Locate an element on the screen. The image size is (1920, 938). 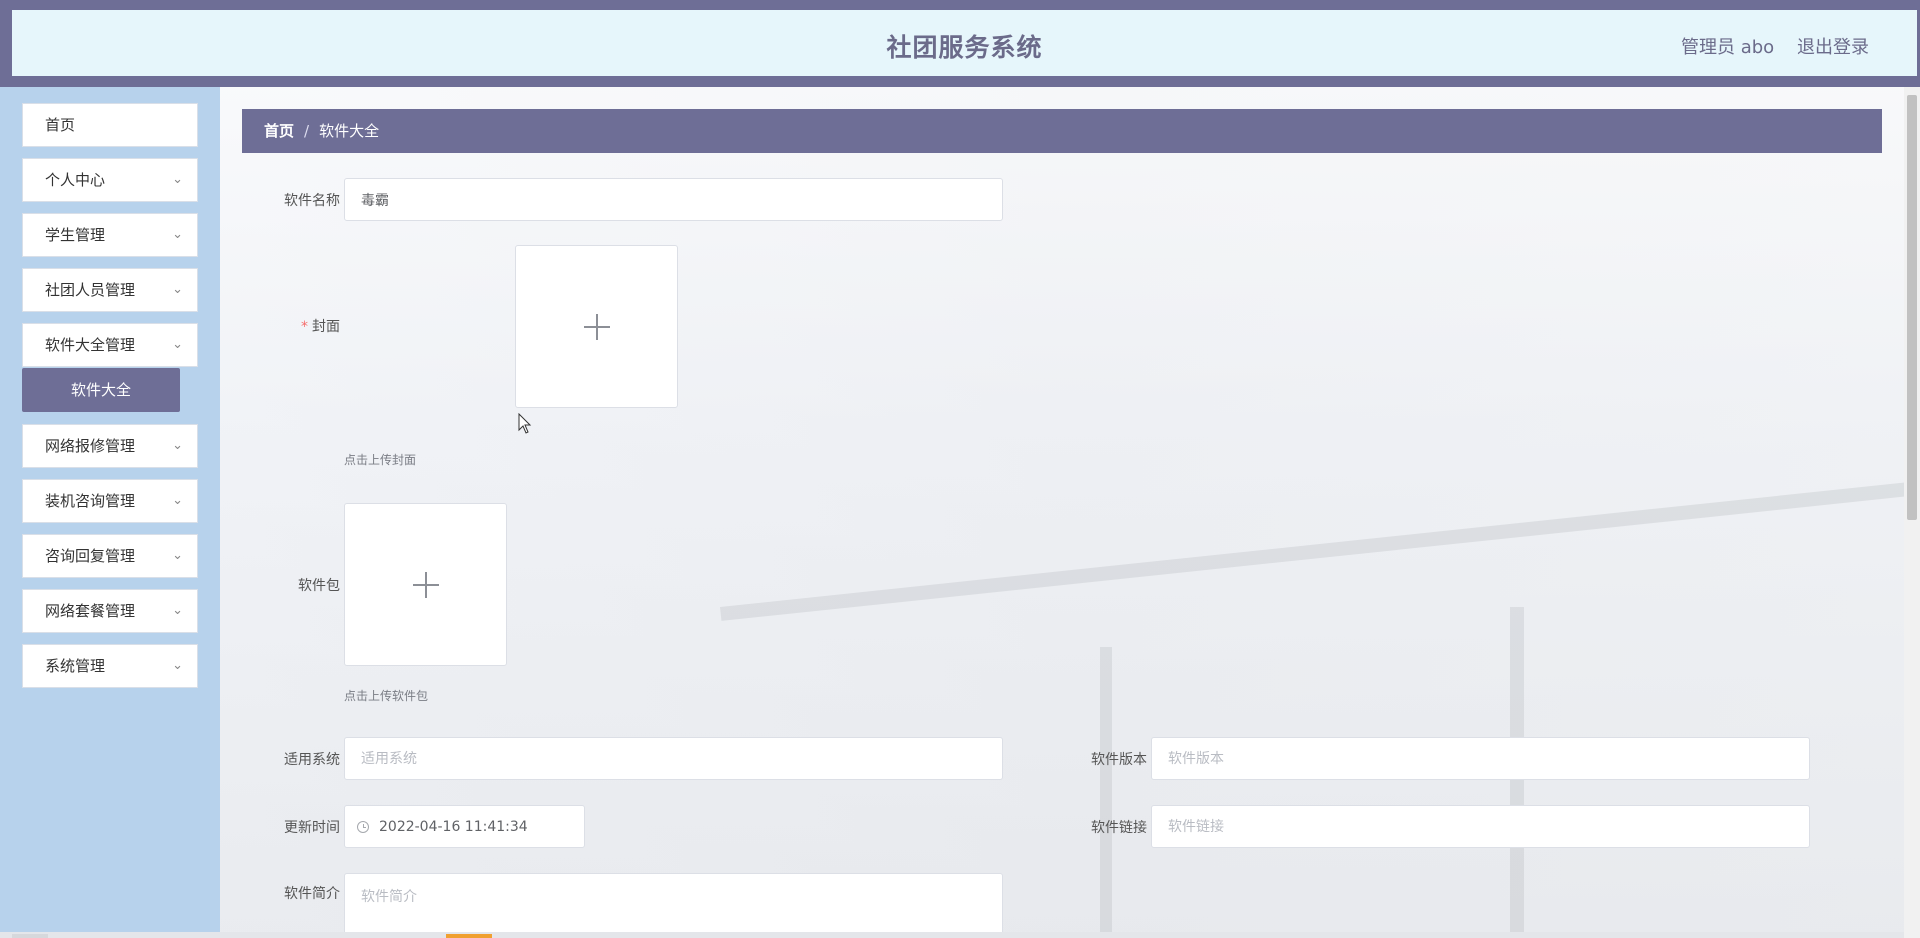
sidebar-item-network-package: 网络套餐管理 ⌄ is located at coordinates (110, 611).